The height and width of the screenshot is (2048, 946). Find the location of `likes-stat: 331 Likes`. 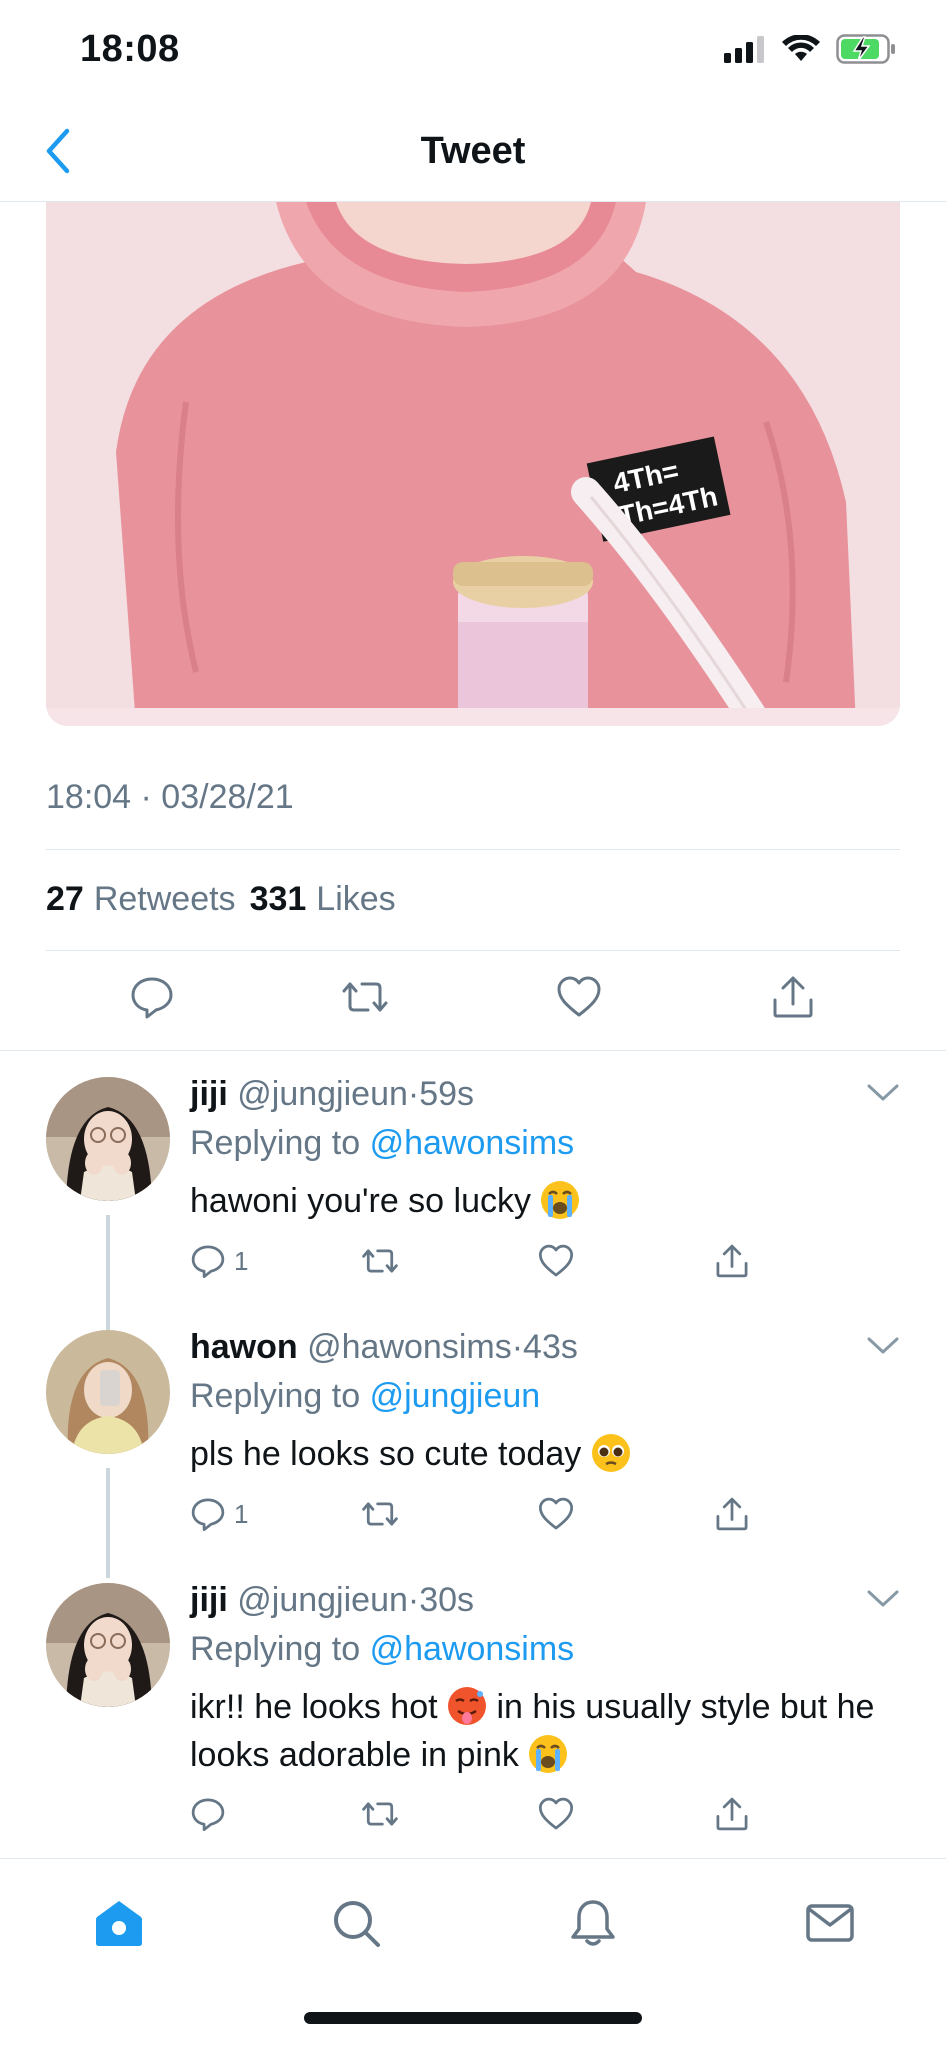

likes-stat: 331 Likes is located at coordinates (323, 899).